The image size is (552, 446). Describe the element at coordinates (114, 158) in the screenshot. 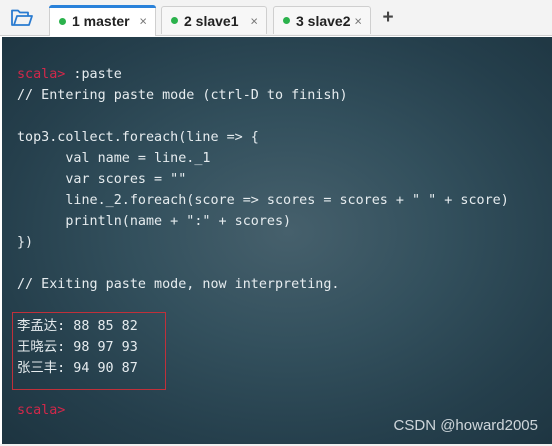

I see `code-line: val name = line._1` at that location.